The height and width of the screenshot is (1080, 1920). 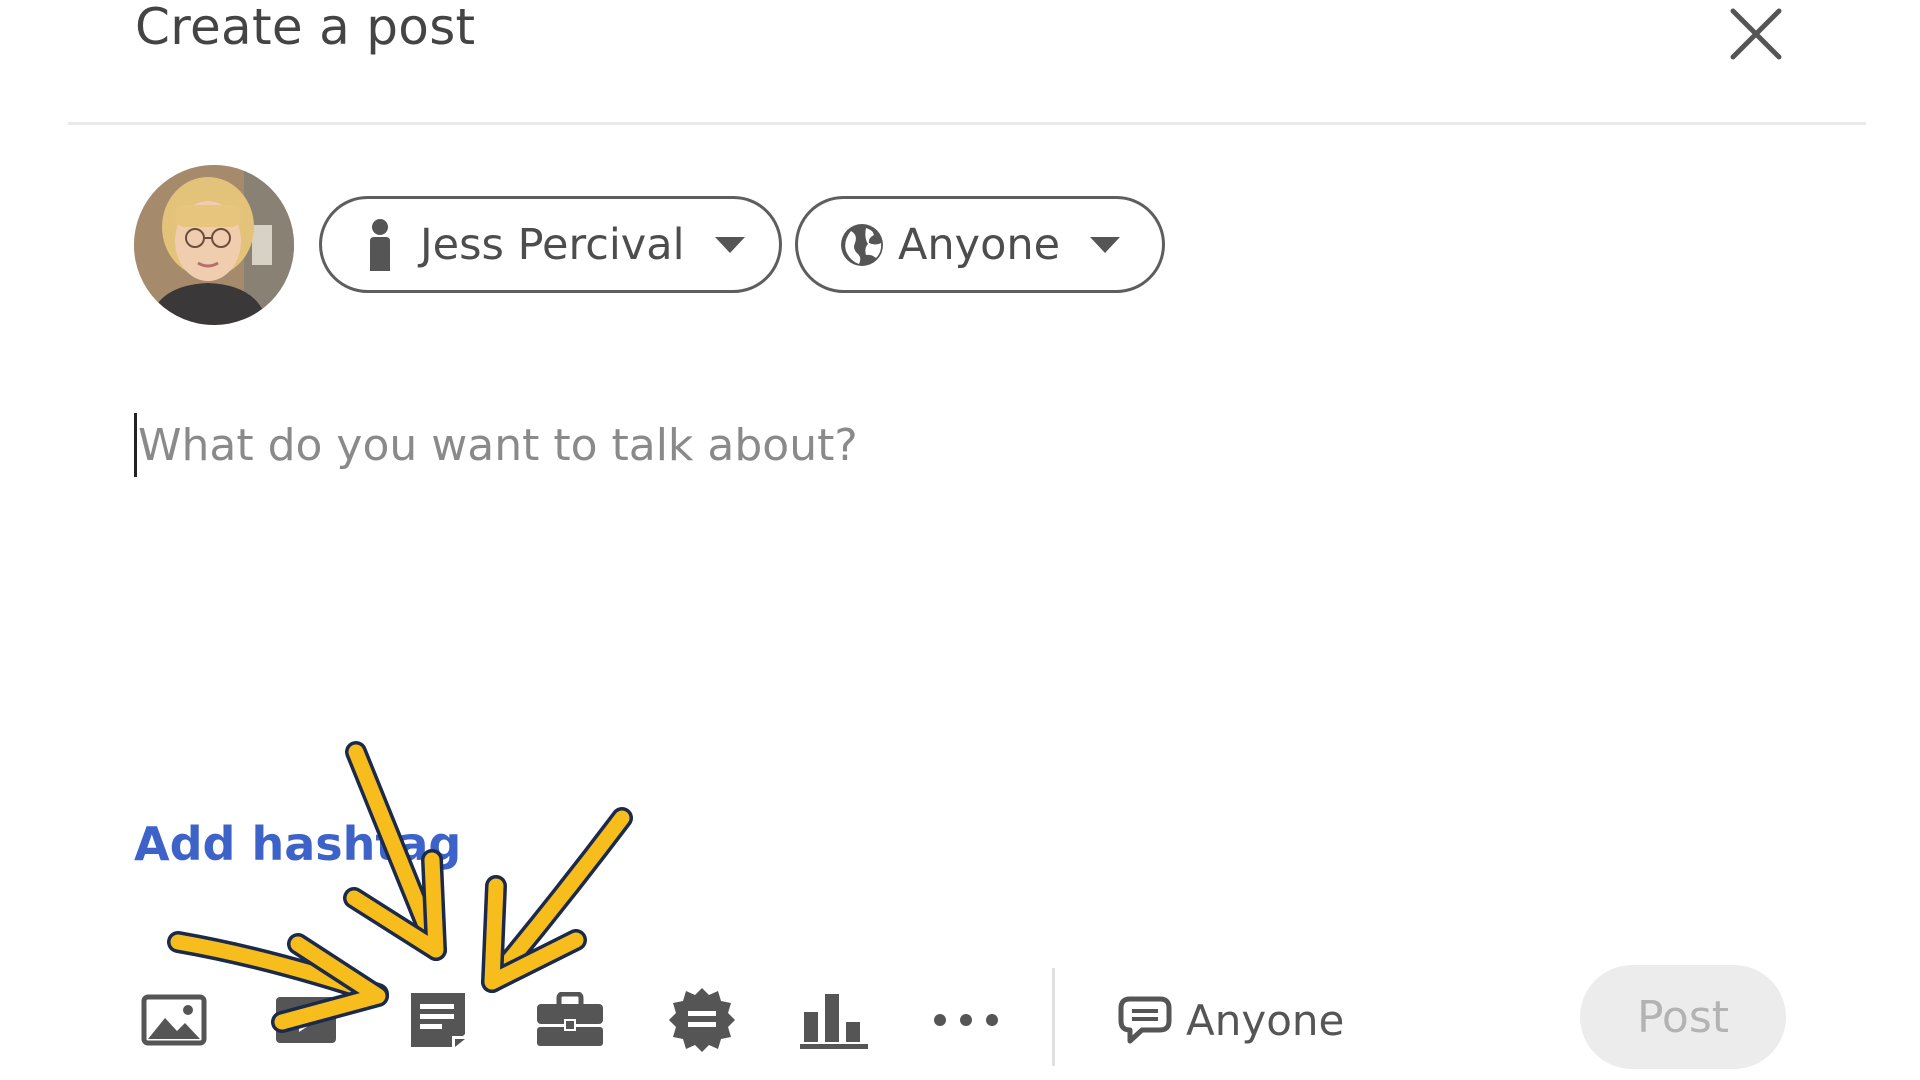 I want to click on video-icon, so click(x=306, y=1020).